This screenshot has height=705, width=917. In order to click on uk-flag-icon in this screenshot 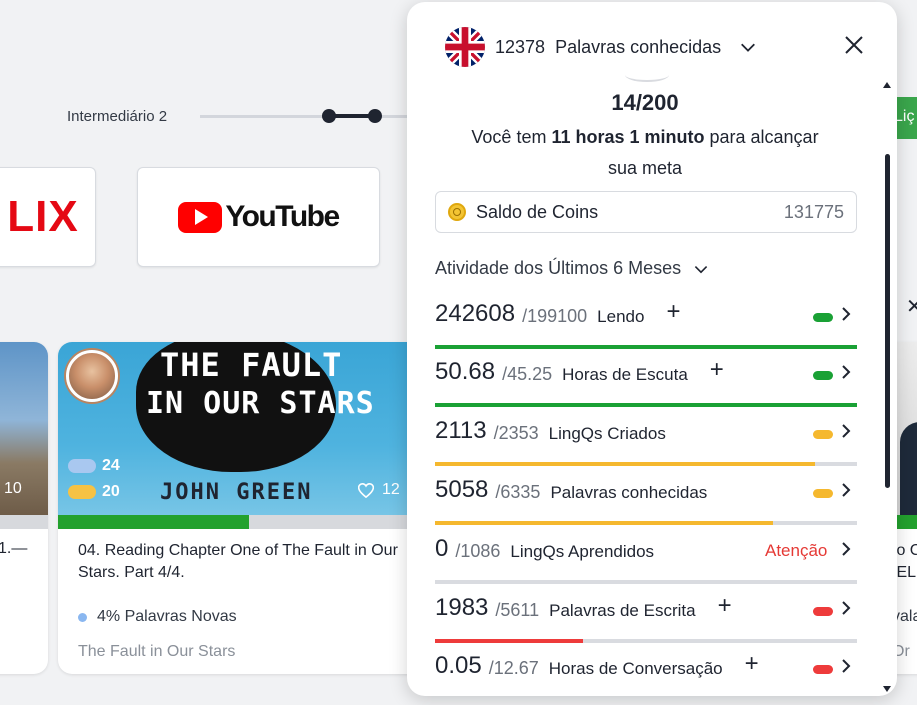, I will do `click(465, 47)`.